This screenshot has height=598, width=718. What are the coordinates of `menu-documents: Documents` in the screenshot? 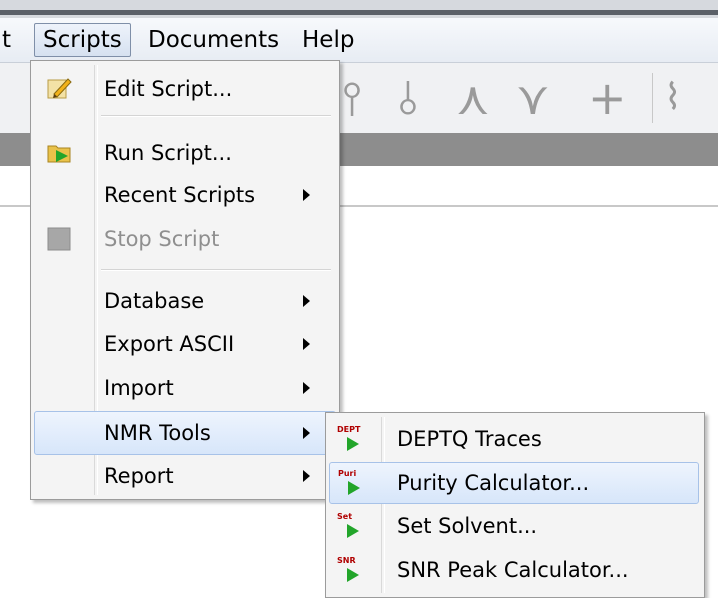 It's located at (213, 40).